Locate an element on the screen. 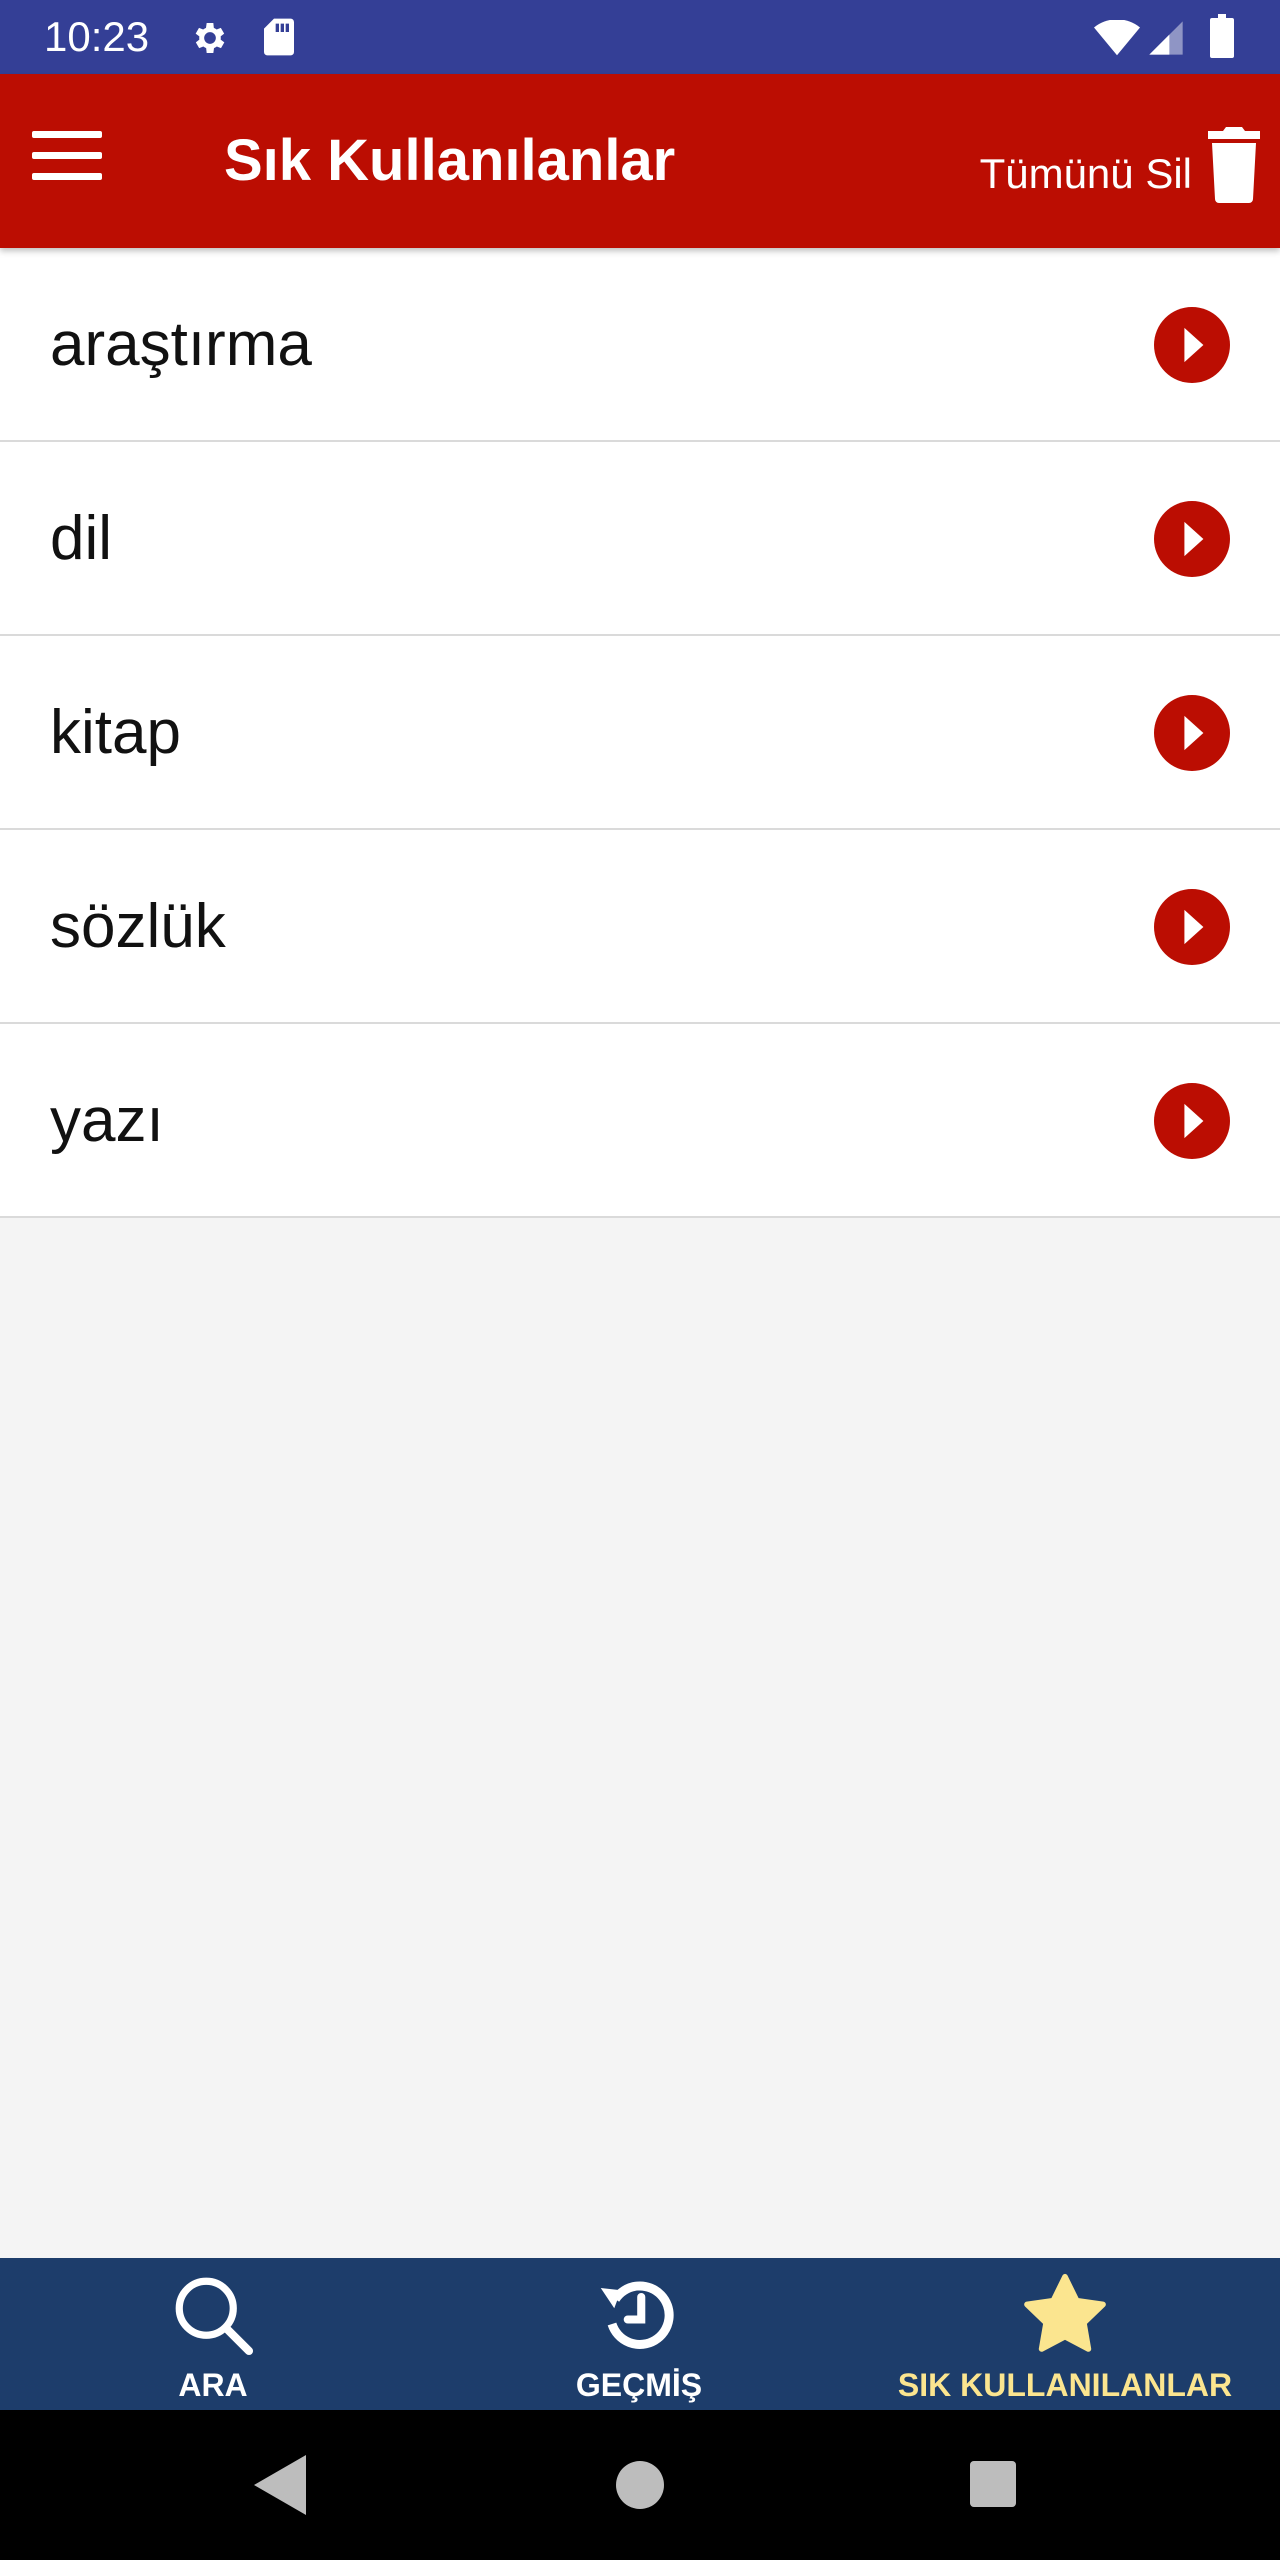 Image resolution: width=1280 pixels, height=2560 pixels. tab-favorites-label: SIK KULLANILANLAR is located at coordinates (1065, 2385).